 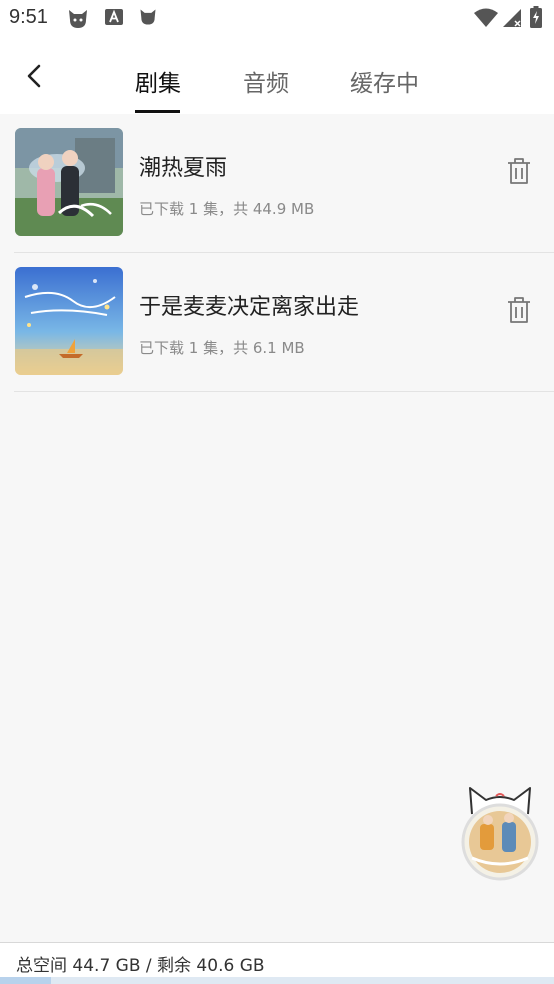 I want to click on item-title: 潮热夏雨, so click(x=183, y=168).